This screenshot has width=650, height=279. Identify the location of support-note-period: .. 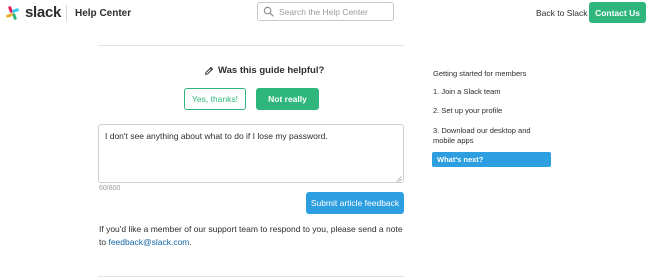
(190, 242).